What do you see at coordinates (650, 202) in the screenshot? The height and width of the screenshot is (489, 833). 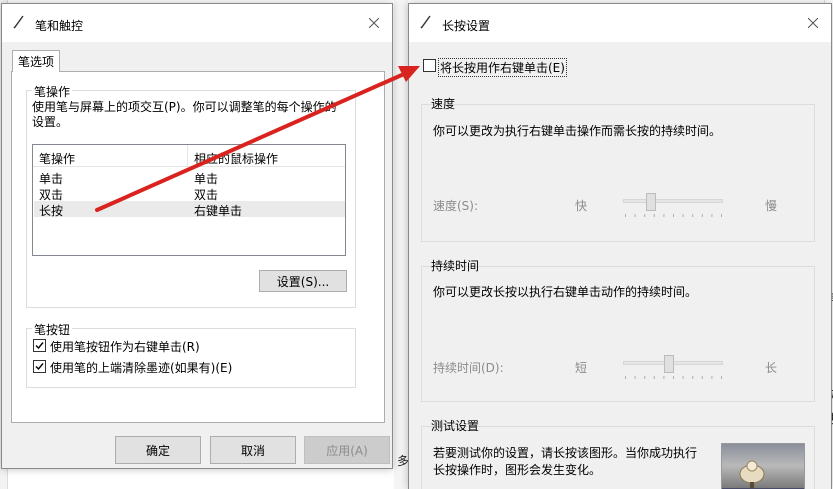 I see `speed-slider-thumb` at bounding box center [650, 202].